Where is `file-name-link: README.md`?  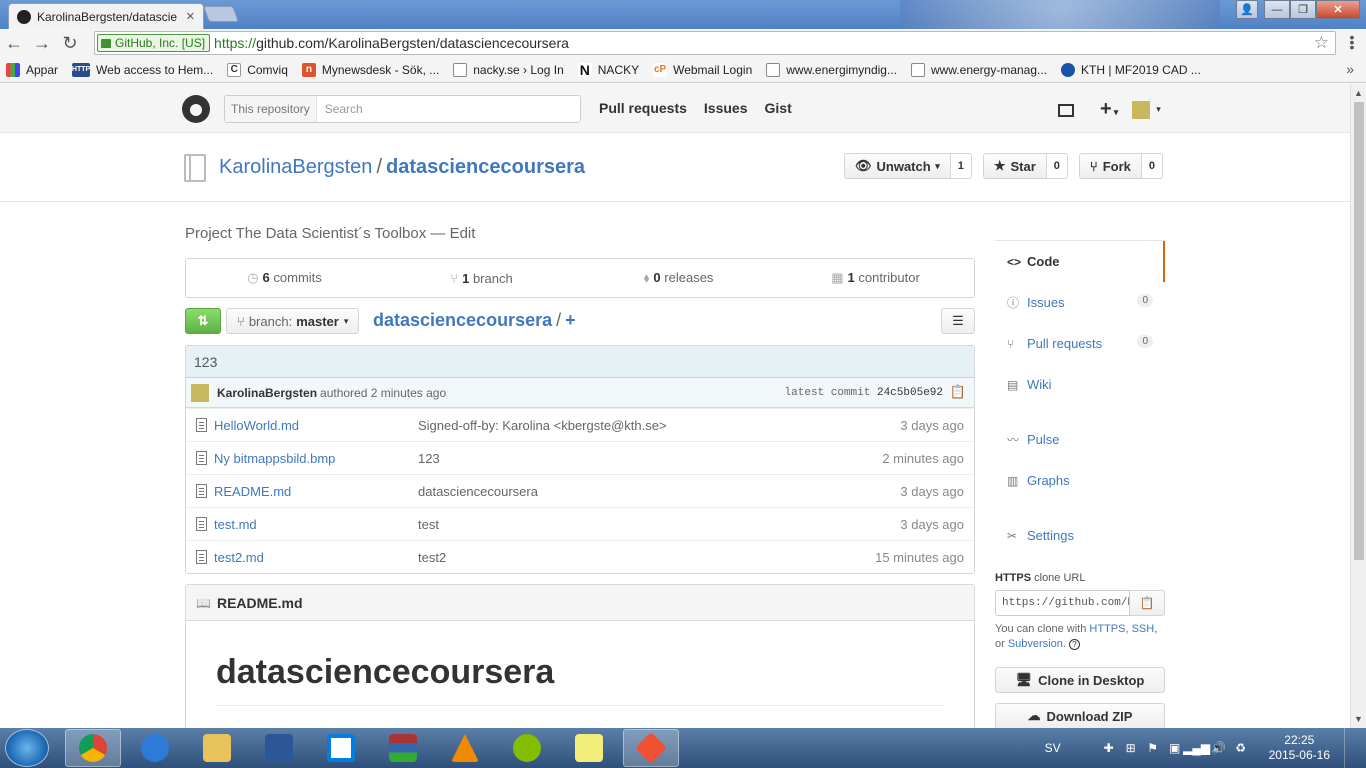 file-name-link: README.md is located at coordinates (316, 491).